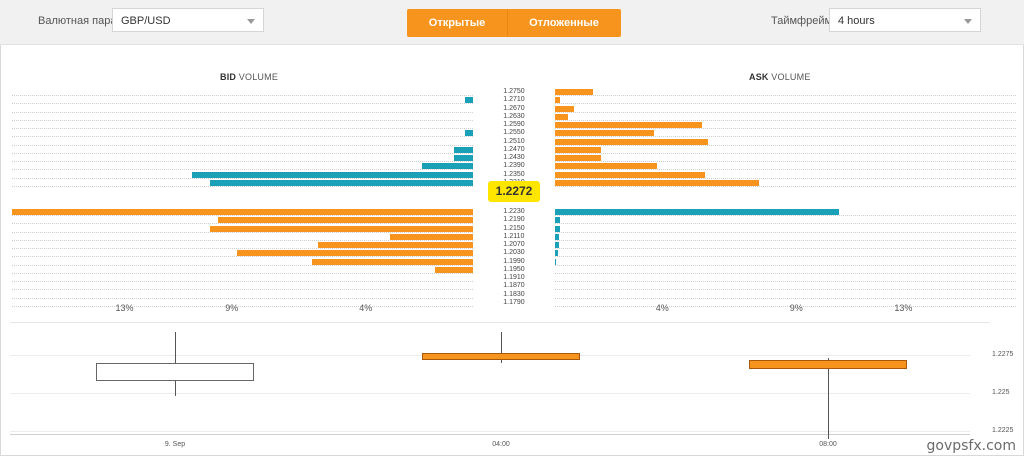  What do you see at coordinates (514, 302) in the screenshot?
I see `price-level-label: 1.1790` at bounding box center [514, 302].